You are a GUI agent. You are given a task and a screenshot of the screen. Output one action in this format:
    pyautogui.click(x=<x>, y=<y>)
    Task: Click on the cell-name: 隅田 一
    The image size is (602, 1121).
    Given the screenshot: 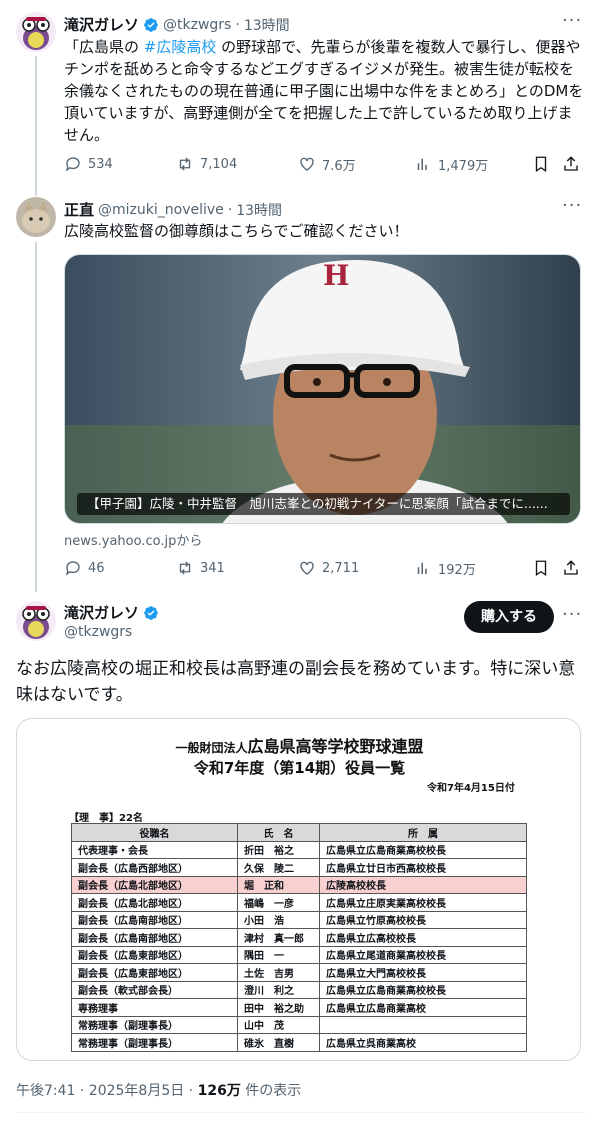 What is the action you would take?
    pyautogui.click(x=278, y=954)
    